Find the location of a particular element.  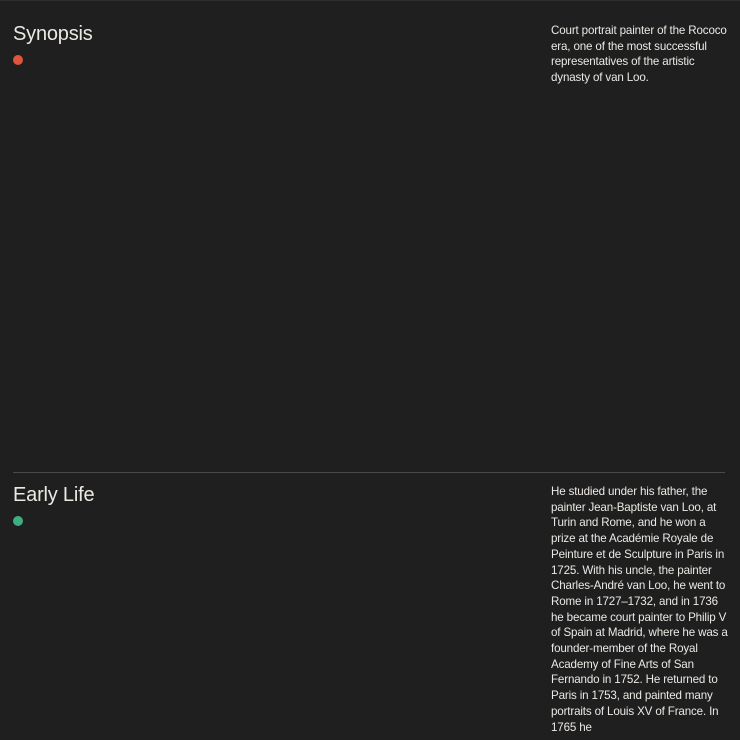

section-title-early-life: Early Life is located at coordinates (54, 495).